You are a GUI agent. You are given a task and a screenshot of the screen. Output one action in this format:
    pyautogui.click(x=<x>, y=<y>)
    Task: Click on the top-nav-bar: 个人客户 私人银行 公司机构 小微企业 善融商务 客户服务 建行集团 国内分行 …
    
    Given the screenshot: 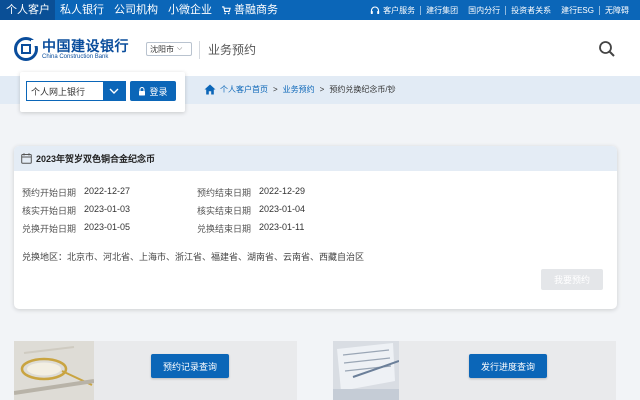 What is the action you would take?
    pyautogui.click(x=320, y=10)
    